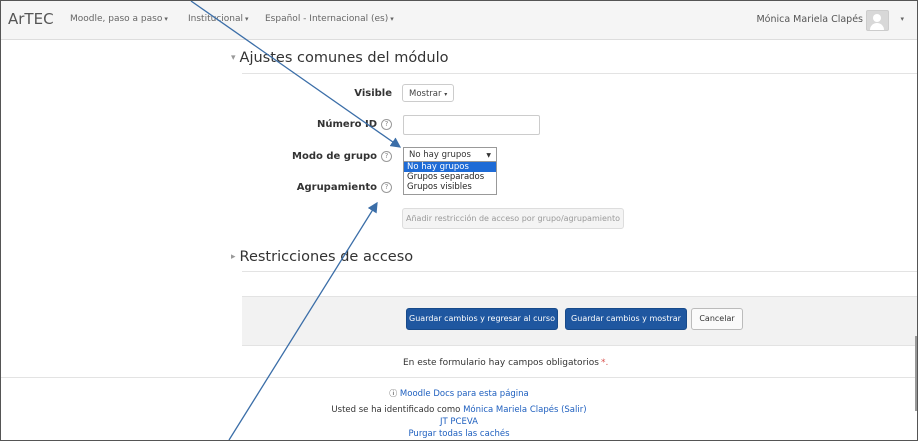 The height and width of the screenshot is (441, 918). Describe the element at coordinates (303, 320) in the screenshot. I see `annotation-arrow-grouping` at that location.